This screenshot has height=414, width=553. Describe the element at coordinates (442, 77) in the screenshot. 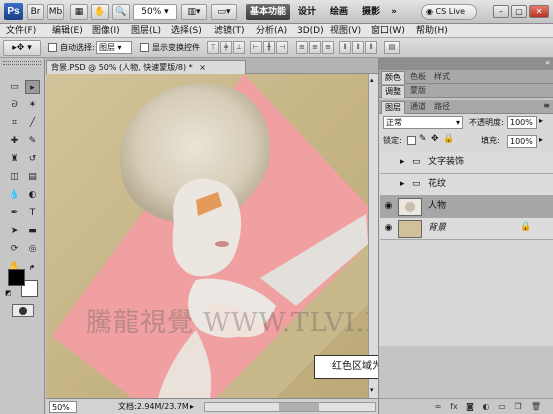

I see `tab-styles: 样式` at that location.